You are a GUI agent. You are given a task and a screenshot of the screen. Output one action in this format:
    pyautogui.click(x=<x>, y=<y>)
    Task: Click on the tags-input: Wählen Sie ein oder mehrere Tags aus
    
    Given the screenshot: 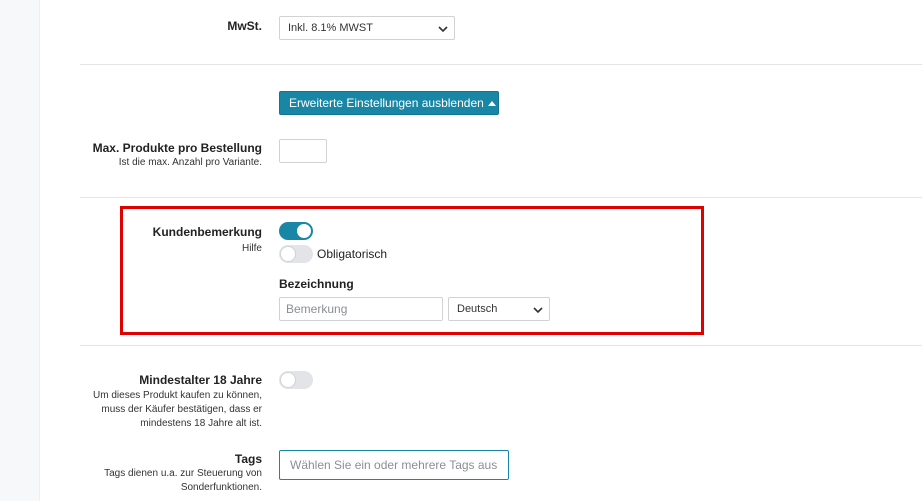 What is the action you would take?
    pyautogui.click(x=394, y=465)
    